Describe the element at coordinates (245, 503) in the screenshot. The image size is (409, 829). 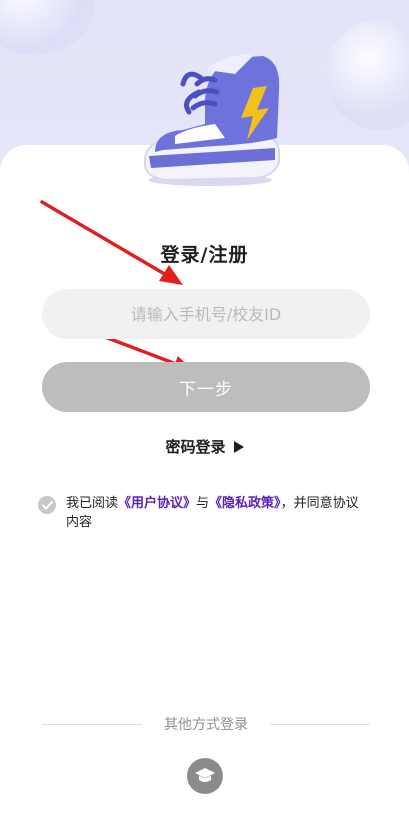
I see `privacy-policy-link: 《隐私政策》` at that location.